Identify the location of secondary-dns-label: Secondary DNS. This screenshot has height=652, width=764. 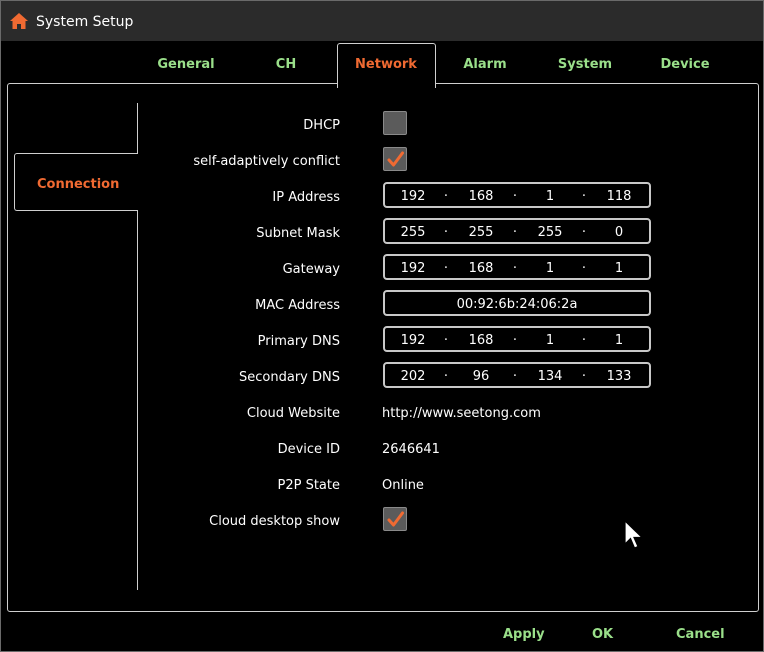
(289, 377).